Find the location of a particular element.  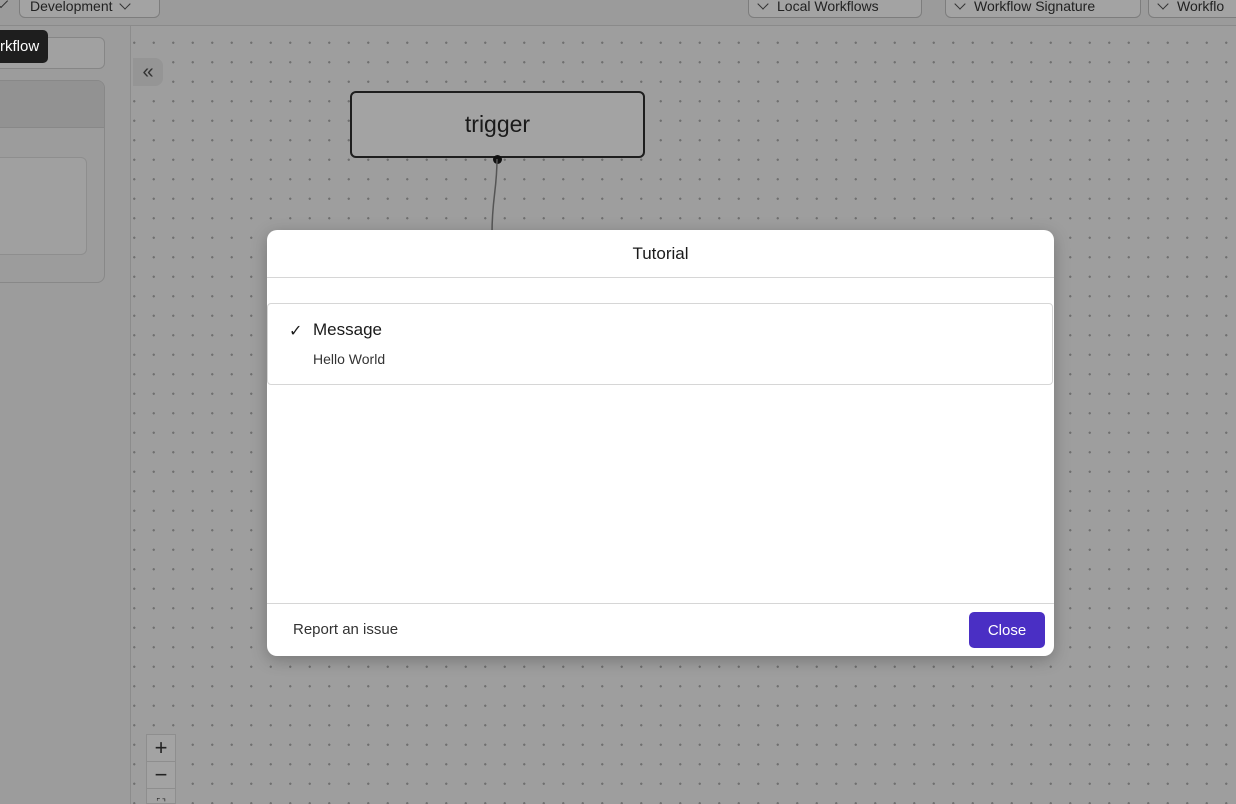

step-description: Hello World is located at coordinates (349, 359).